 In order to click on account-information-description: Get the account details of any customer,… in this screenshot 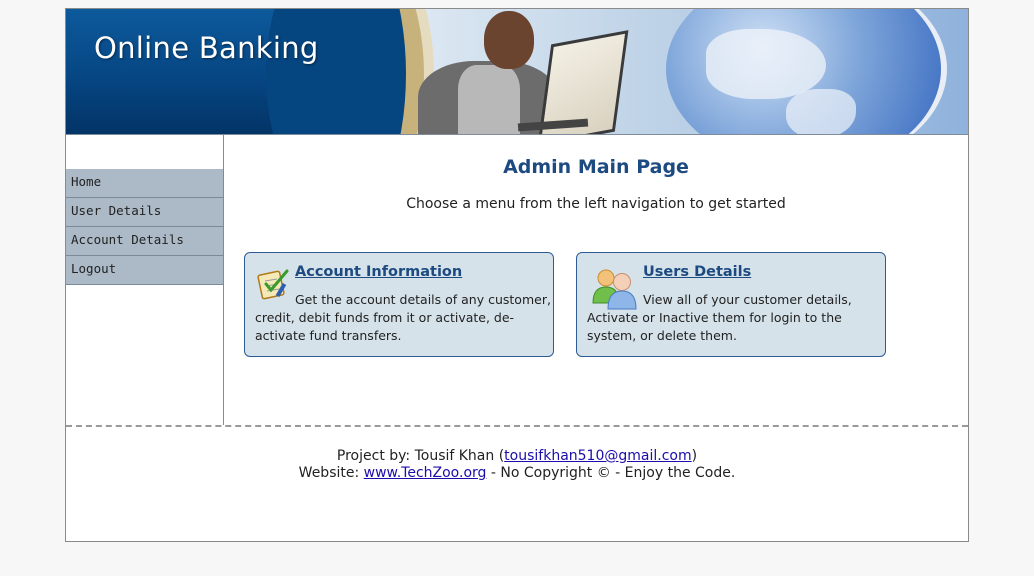, I will do `click(403, 317)`.